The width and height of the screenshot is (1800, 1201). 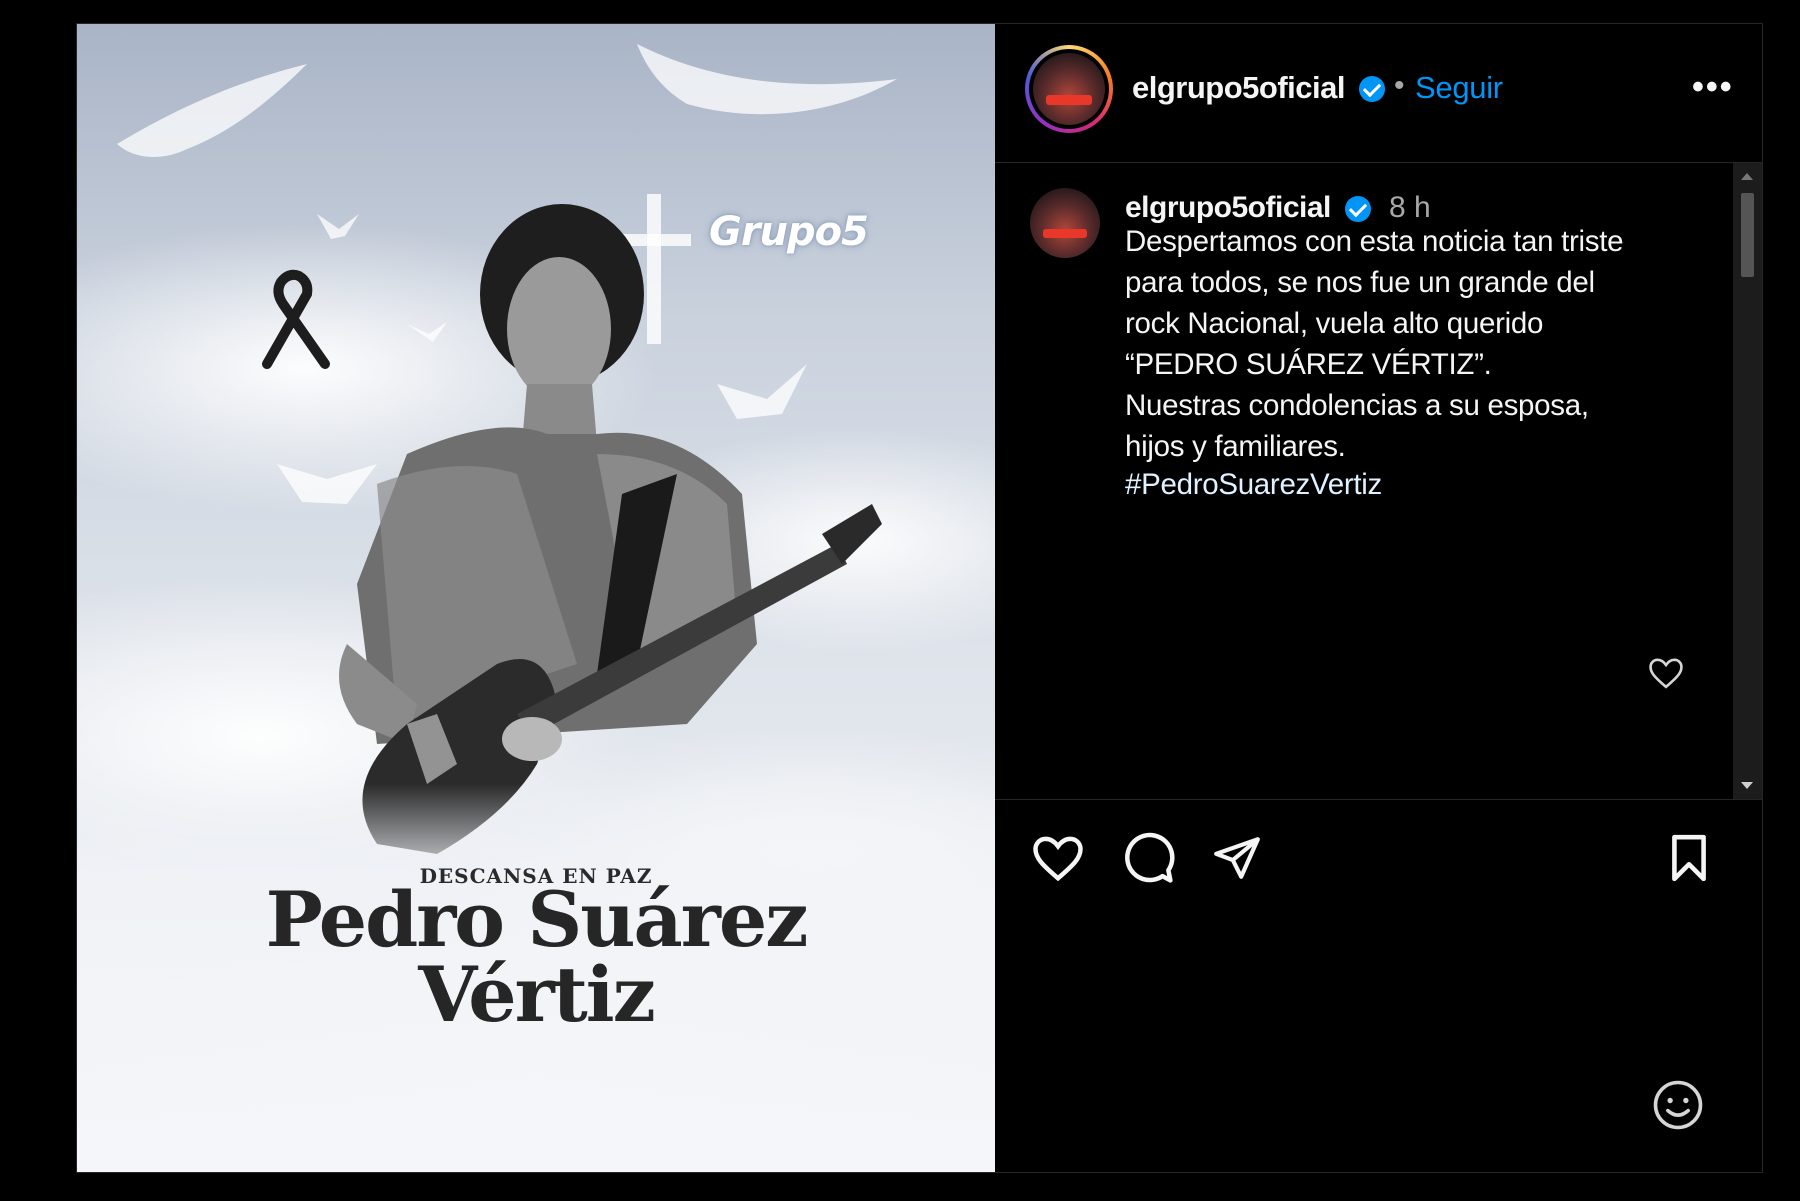 I want to click on caption-verified-badge-icon, so click(x=1358, y=209).